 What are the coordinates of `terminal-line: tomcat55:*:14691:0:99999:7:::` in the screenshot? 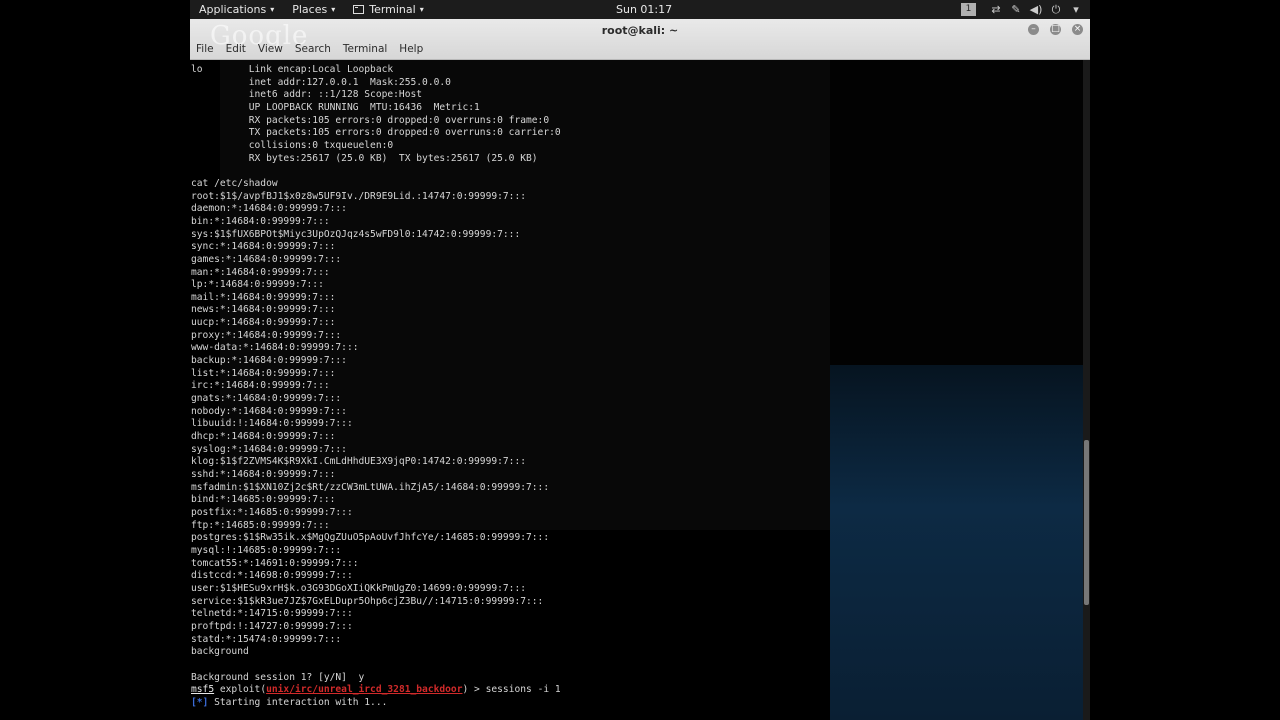 It's located at (275, 563).